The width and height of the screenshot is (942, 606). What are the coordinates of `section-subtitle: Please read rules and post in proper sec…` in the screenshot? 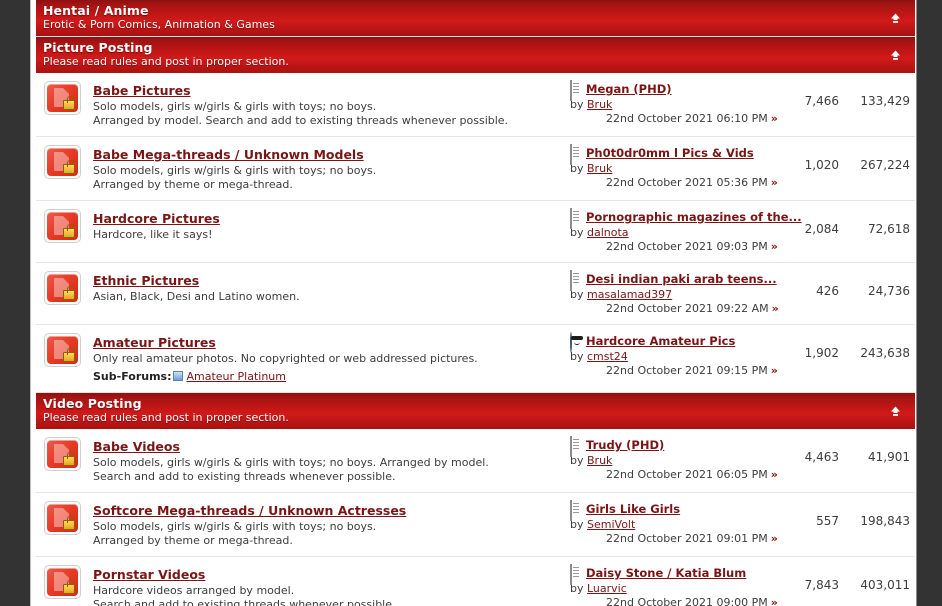 It's located at (166, 417).